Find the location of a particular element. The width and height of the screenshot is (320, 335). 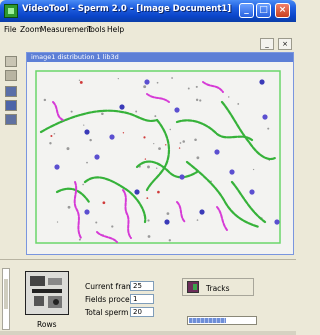

pointer-tool-icon is located at coordinates (11, 61).